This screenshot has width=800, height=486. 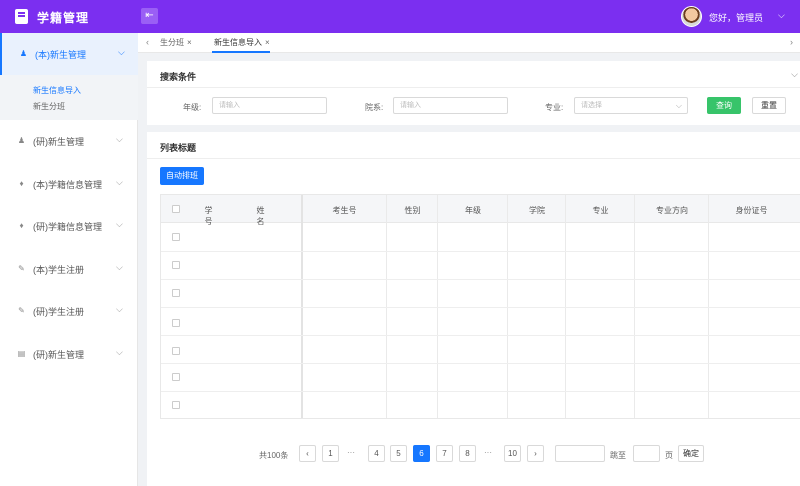 What do you see at coordinates (192, 107) in the screenshot?
I see `grade-label: 年级:` at bounding box center [192, 107].